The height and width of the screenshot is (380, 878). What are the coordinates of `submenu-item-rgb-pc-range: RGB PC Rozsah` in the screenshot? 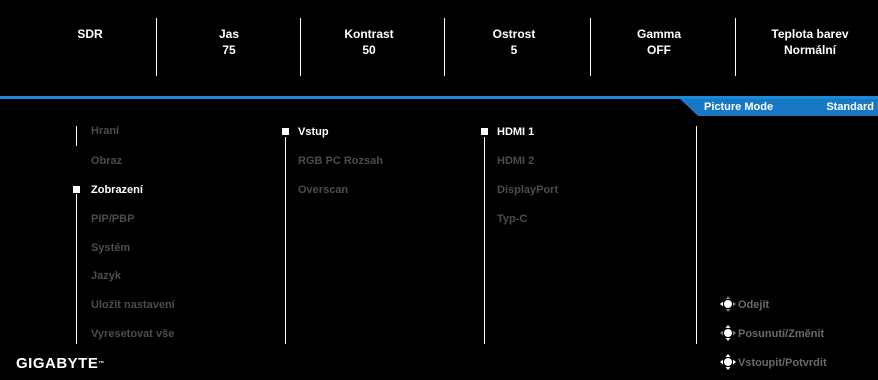 It's located at (340, 161).